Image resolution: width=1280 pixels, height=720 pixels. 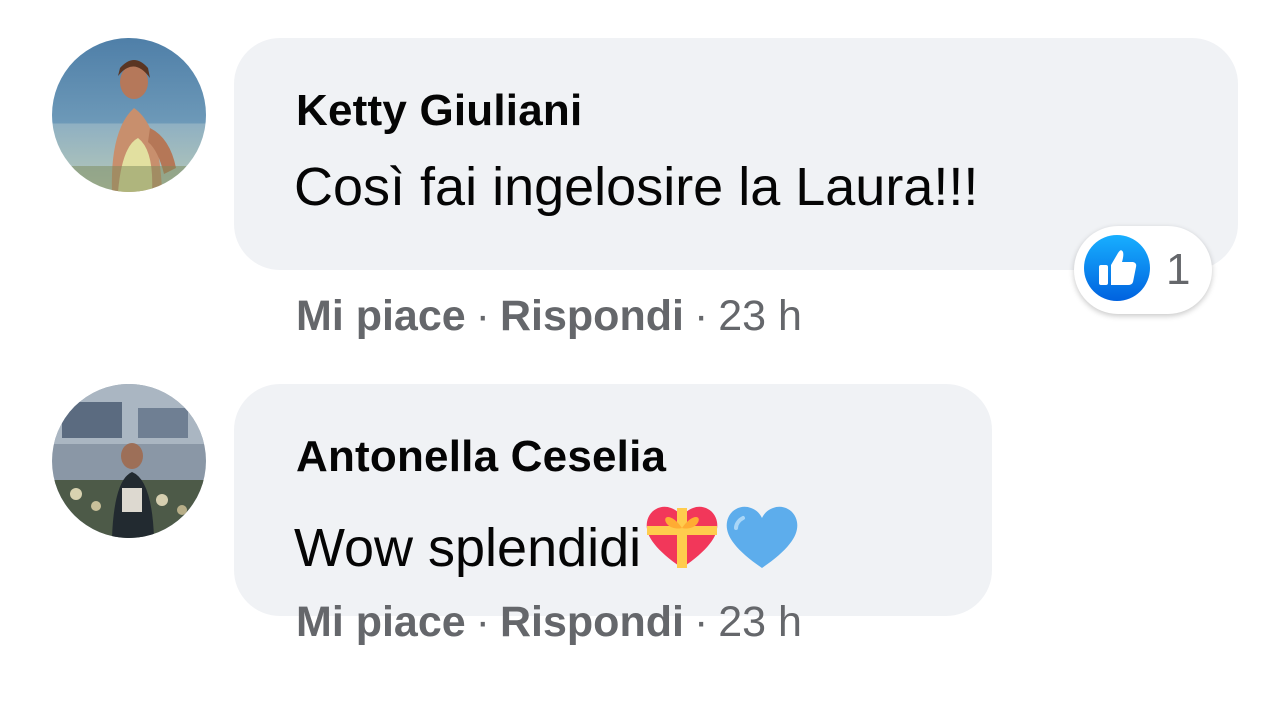 I want to click on reaction-summary: 1, so click(x=1143, y=270).